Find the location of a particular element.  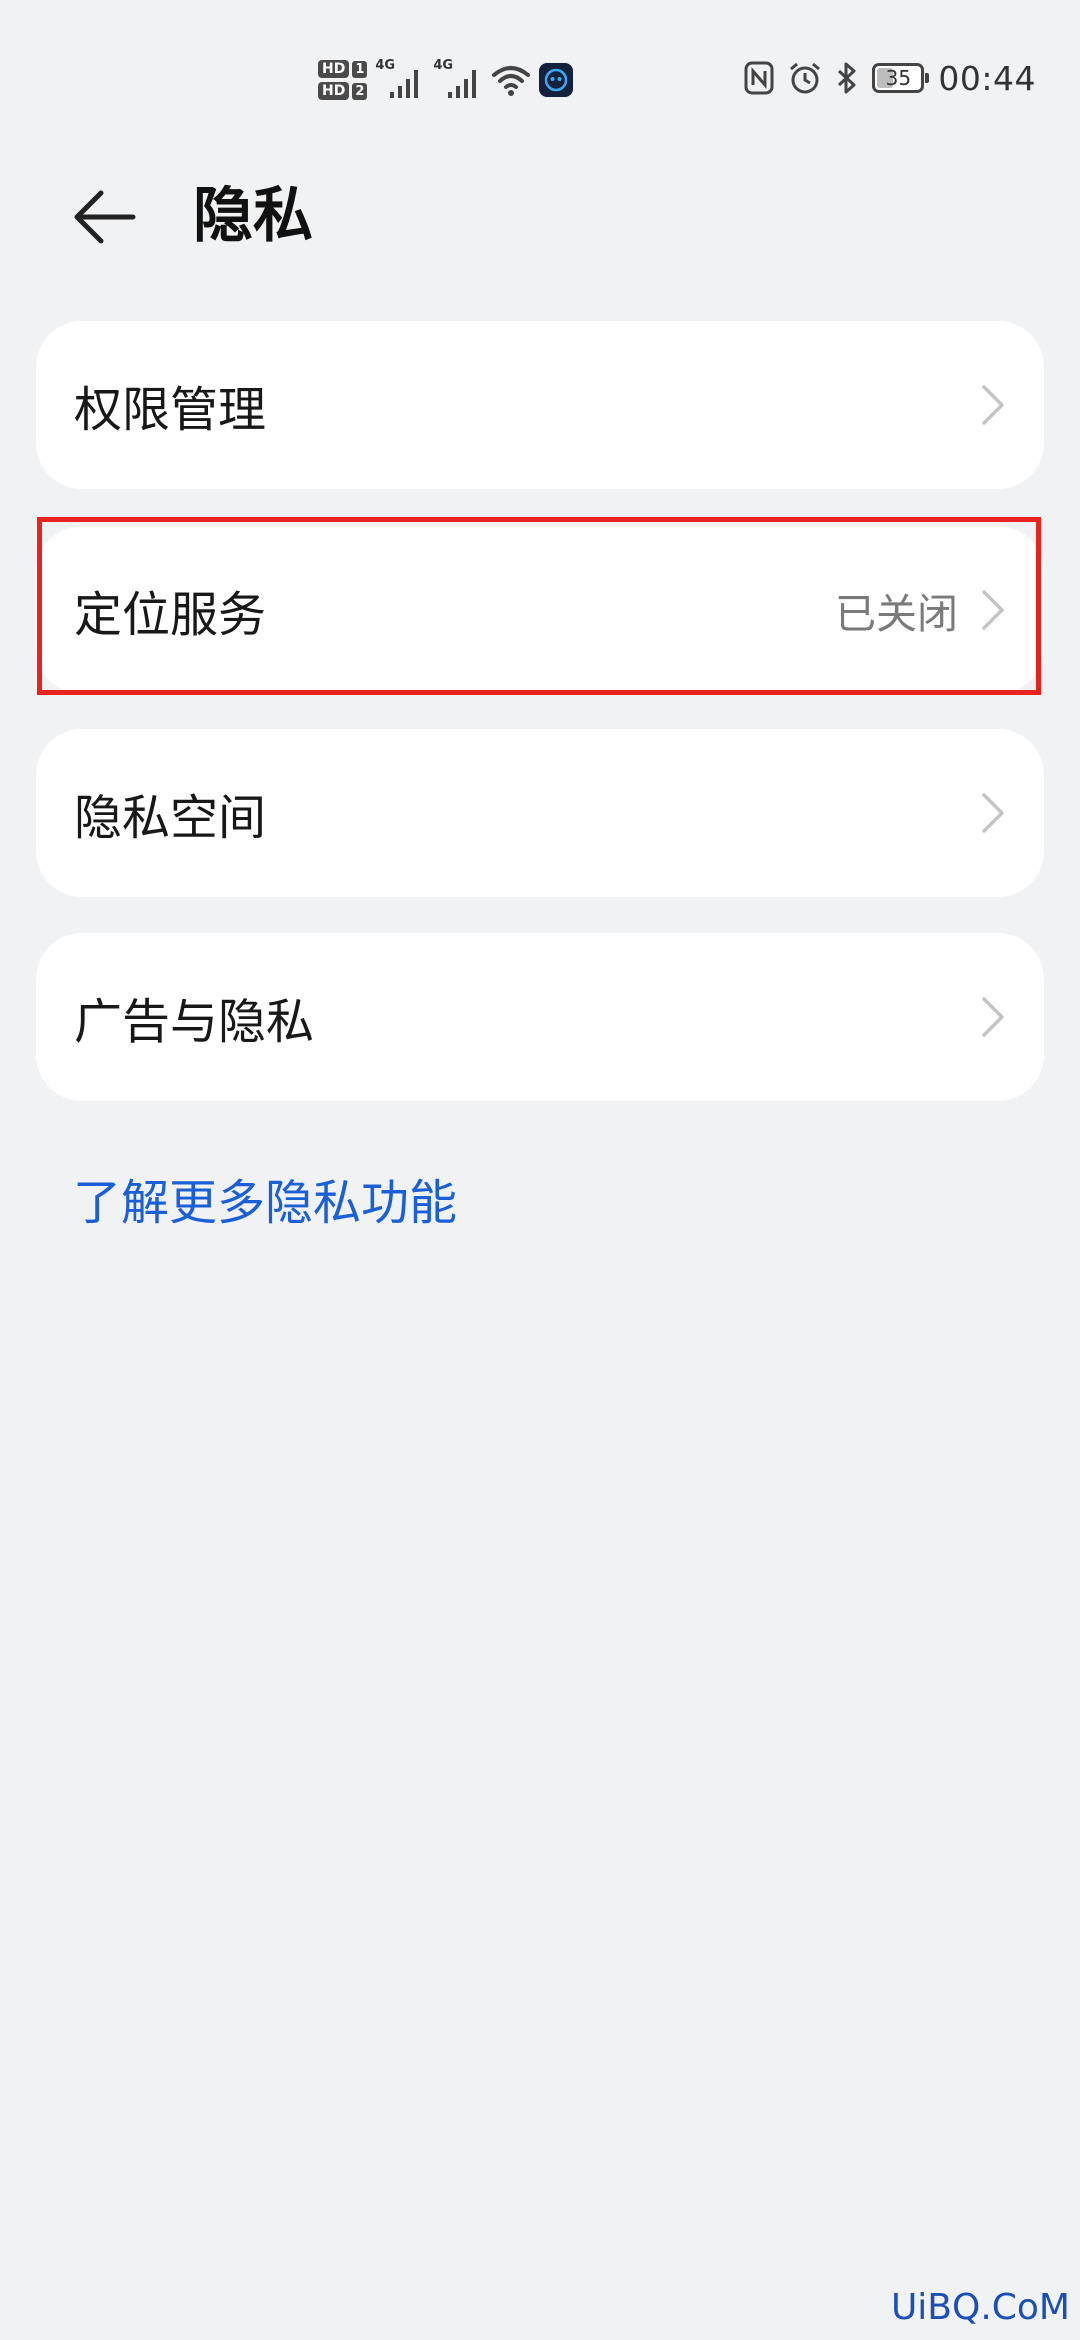

sim1-number: 1 is located at coordinates (360, 69).